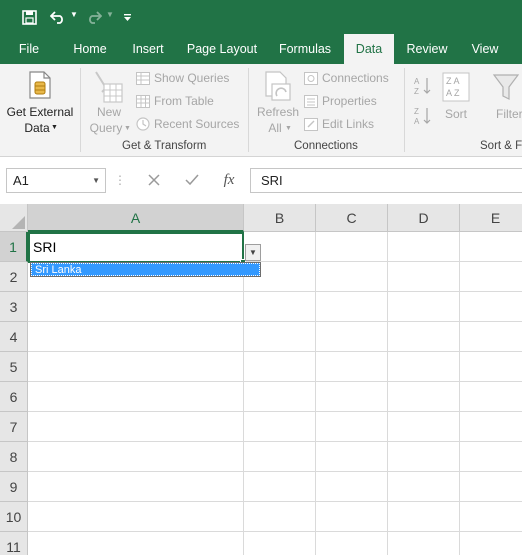 This screenshot has width=522, height=555. I want to click on autocomplete-dropdown-button: ▼, so click(253, 252).